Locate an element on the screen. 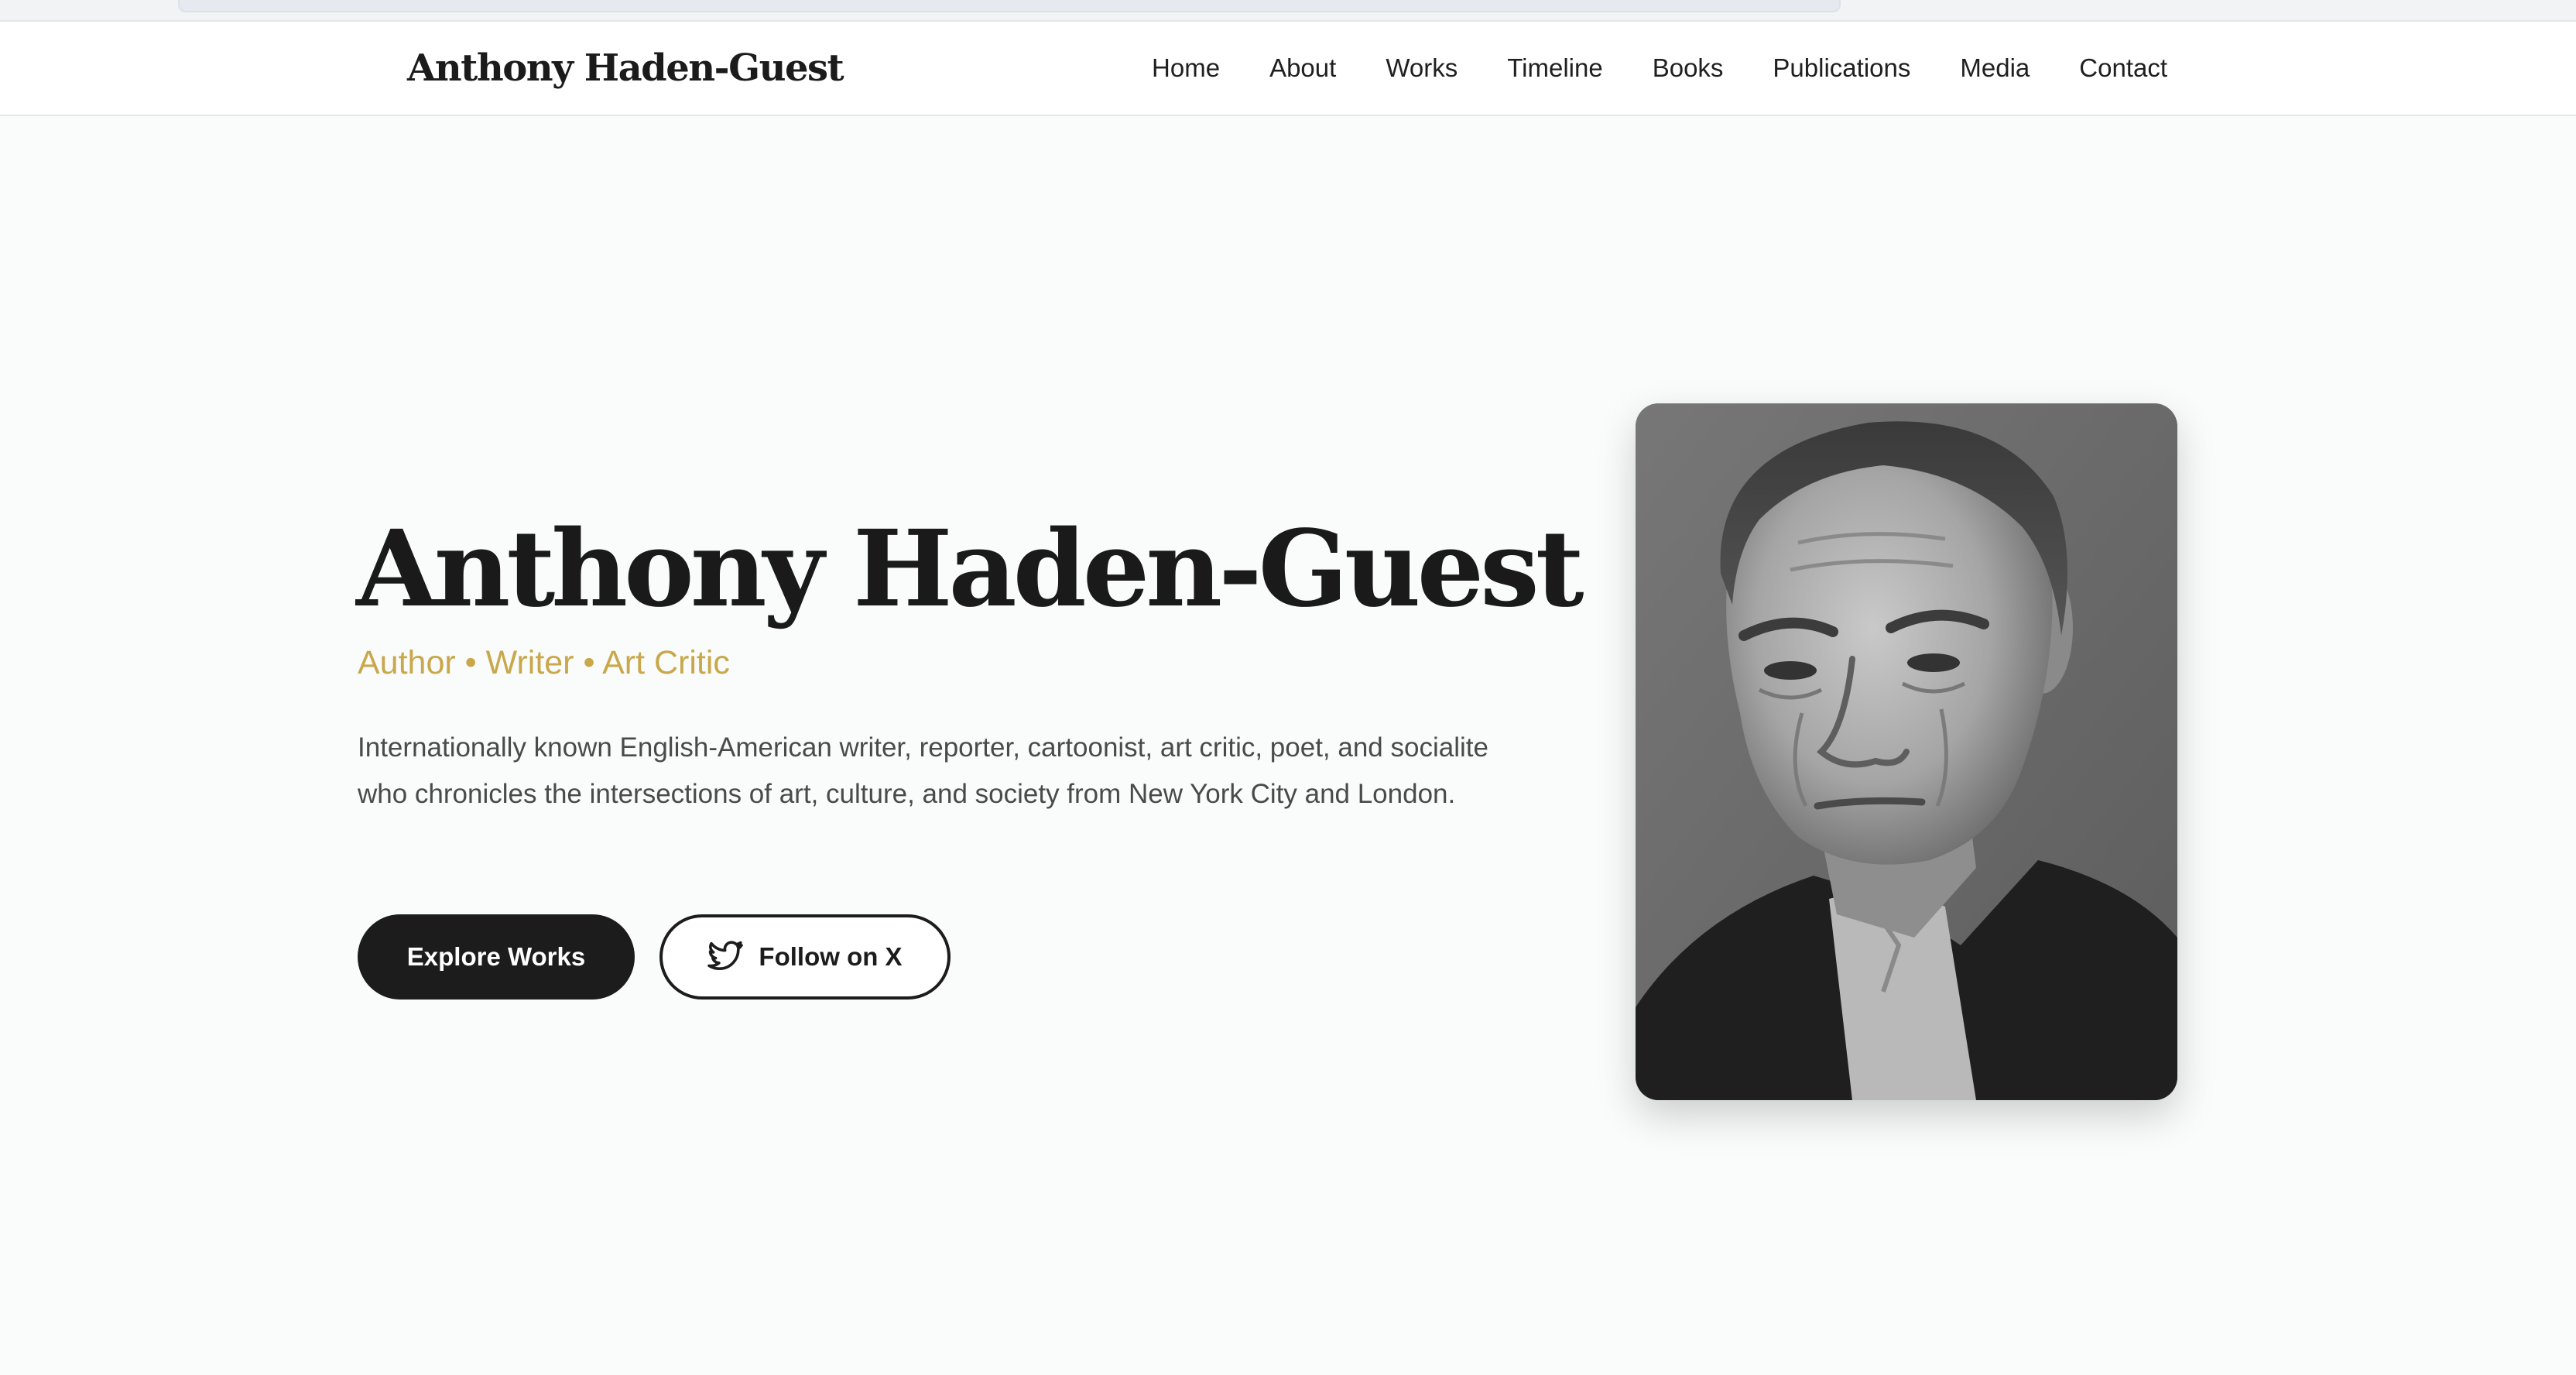  follow-on-x-label: Follow on X is located at coordinates (831, 956).